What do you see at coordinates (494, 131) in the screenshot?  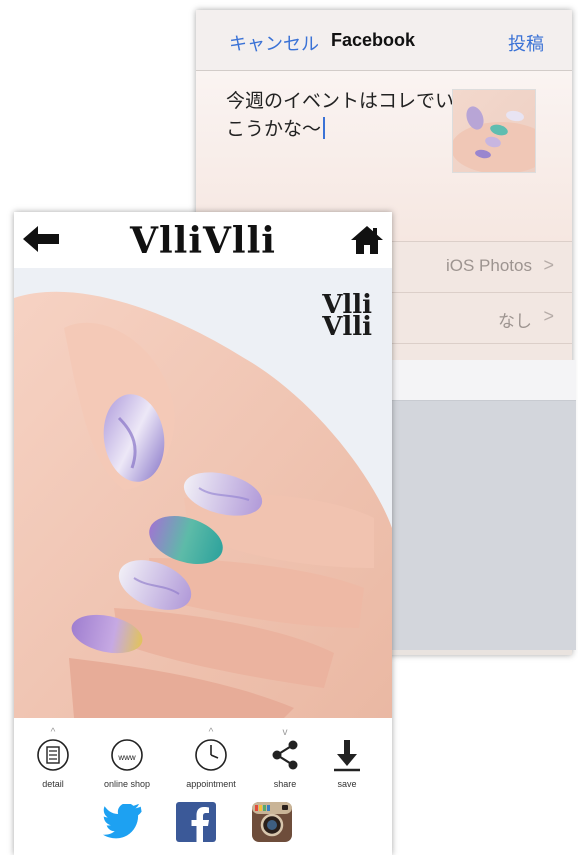 I see `attached-photo-thumbnail` at bounding box center [494, 131].